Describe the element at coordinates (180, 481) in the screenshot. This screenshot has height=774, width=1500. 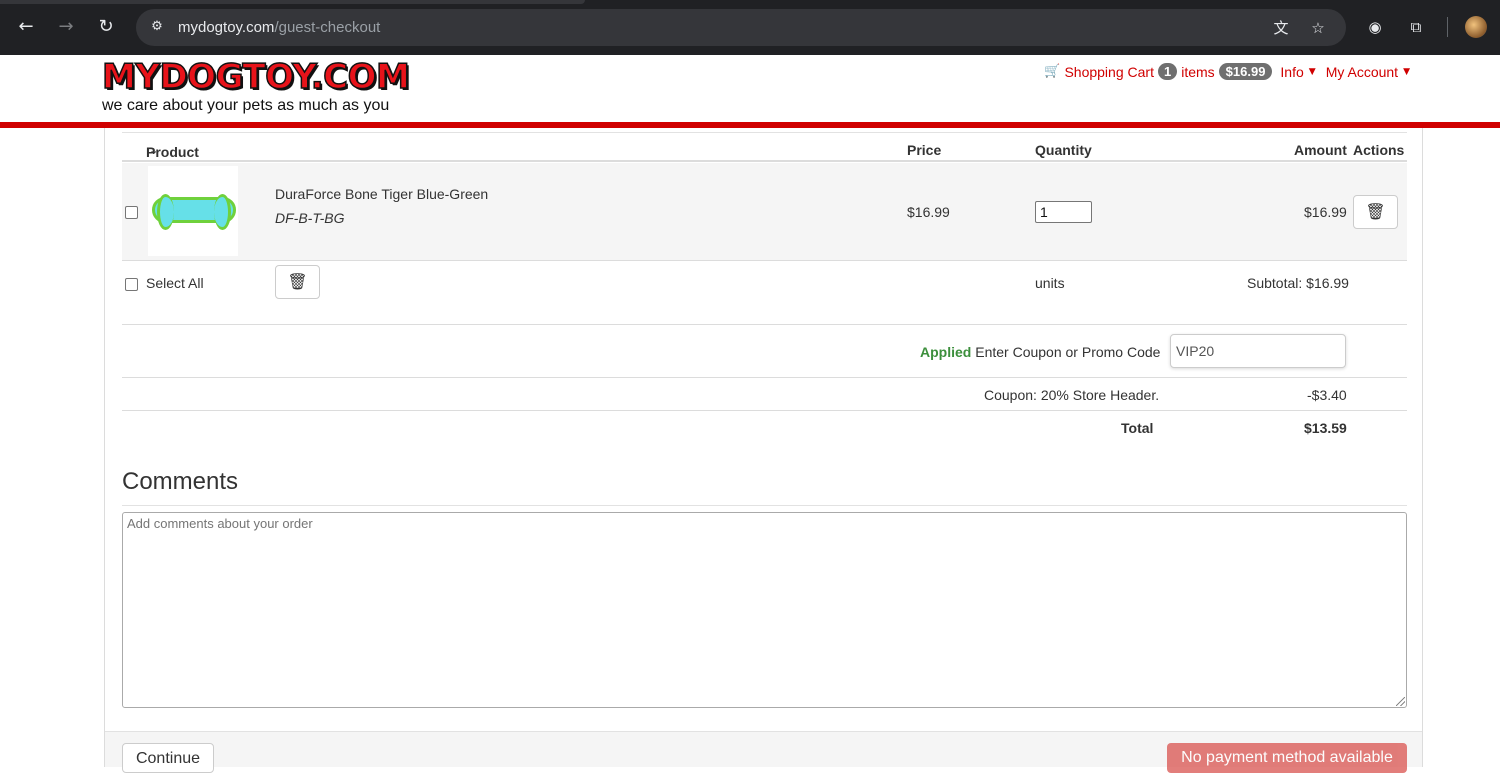
I see `comments-heading: Comments` at that location.